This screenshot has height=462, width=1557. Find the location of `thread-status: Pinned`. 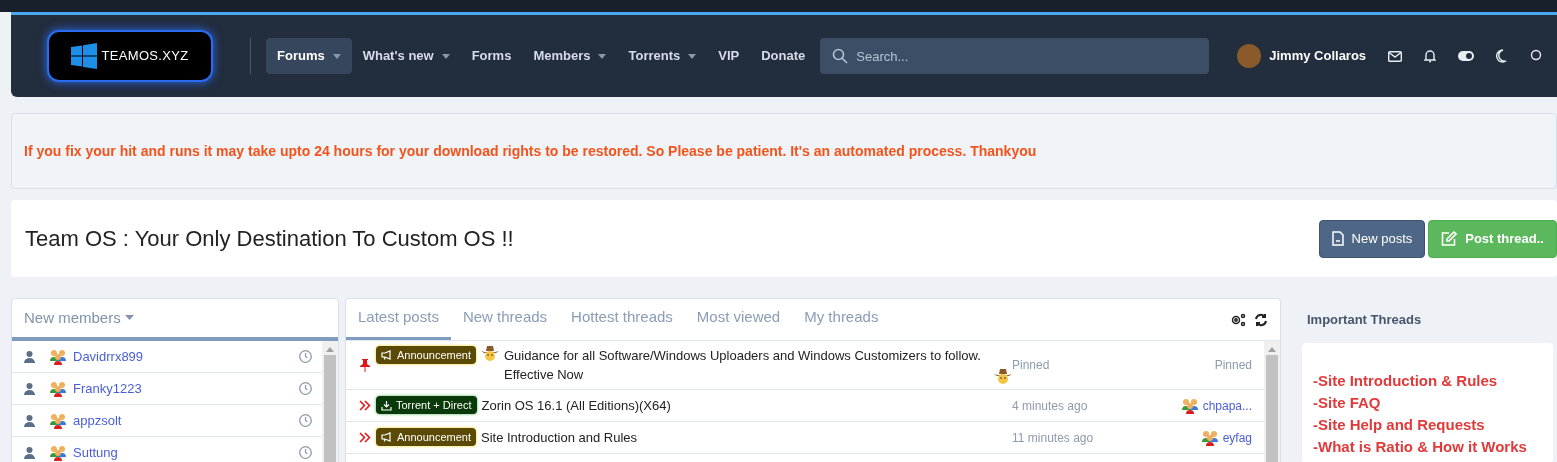

thread-status: Pinned is located at coordinates (1233, 365).